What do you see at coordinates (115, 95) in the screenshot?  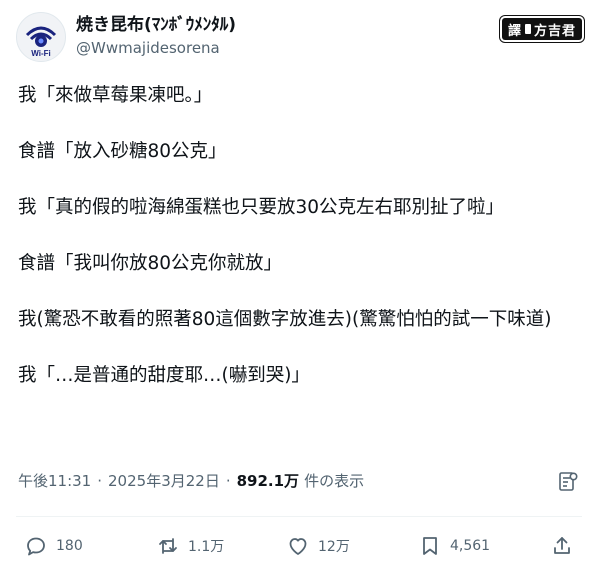 I see `tweet-line: 我「來做草莓果凍吧。」` at bounding box center [115, 95].